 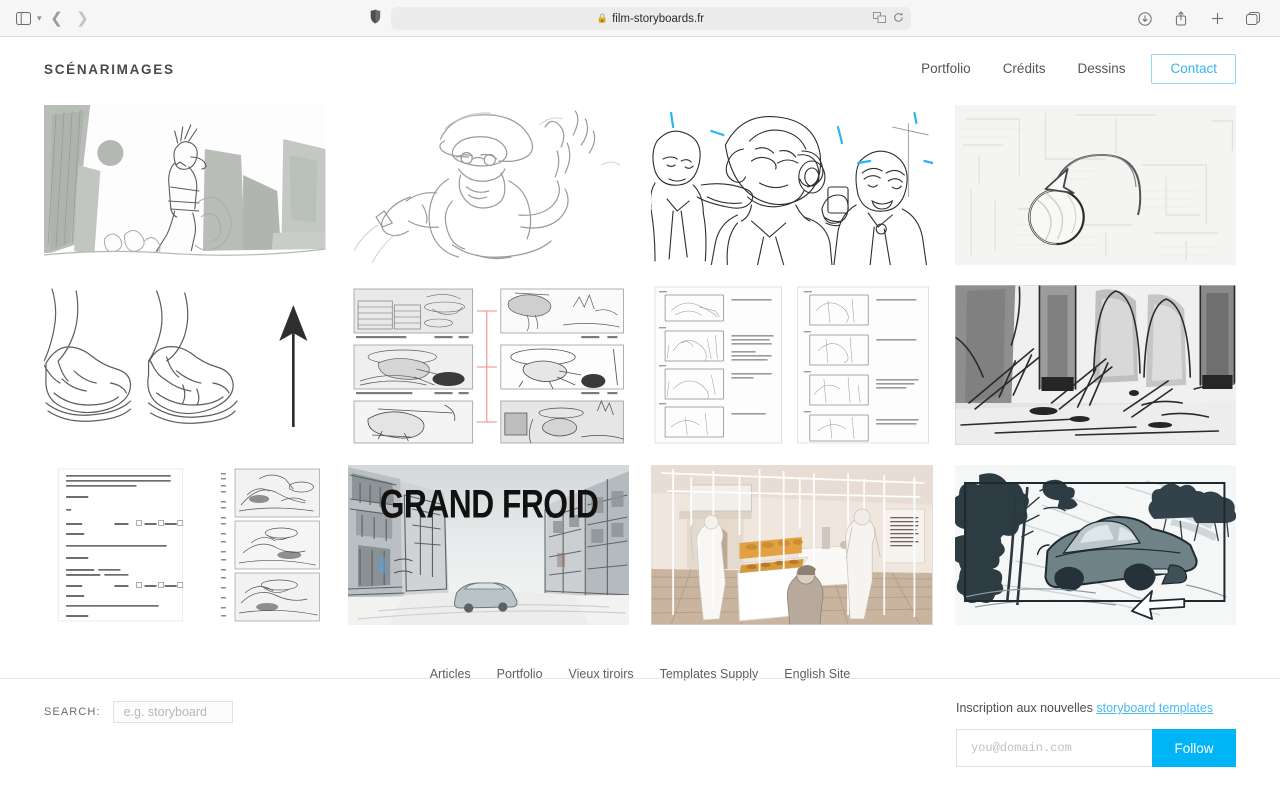 What do you see at coordinates (185, 545) in the screenshot?
I see `thumb-script-and-panels` at bounding box center [185, 545].